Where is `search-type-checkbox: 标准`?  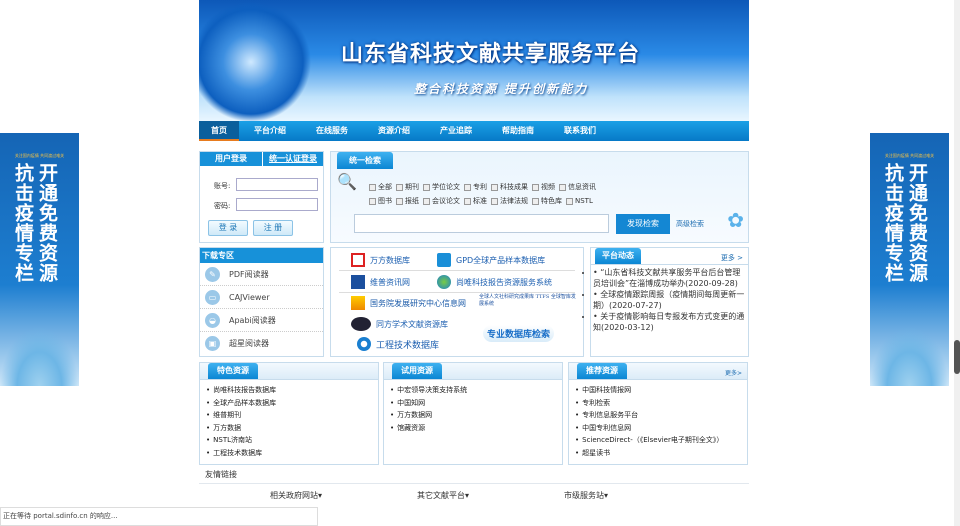
search-type-checkbox: 标准 is located at coordinates (475, 201).